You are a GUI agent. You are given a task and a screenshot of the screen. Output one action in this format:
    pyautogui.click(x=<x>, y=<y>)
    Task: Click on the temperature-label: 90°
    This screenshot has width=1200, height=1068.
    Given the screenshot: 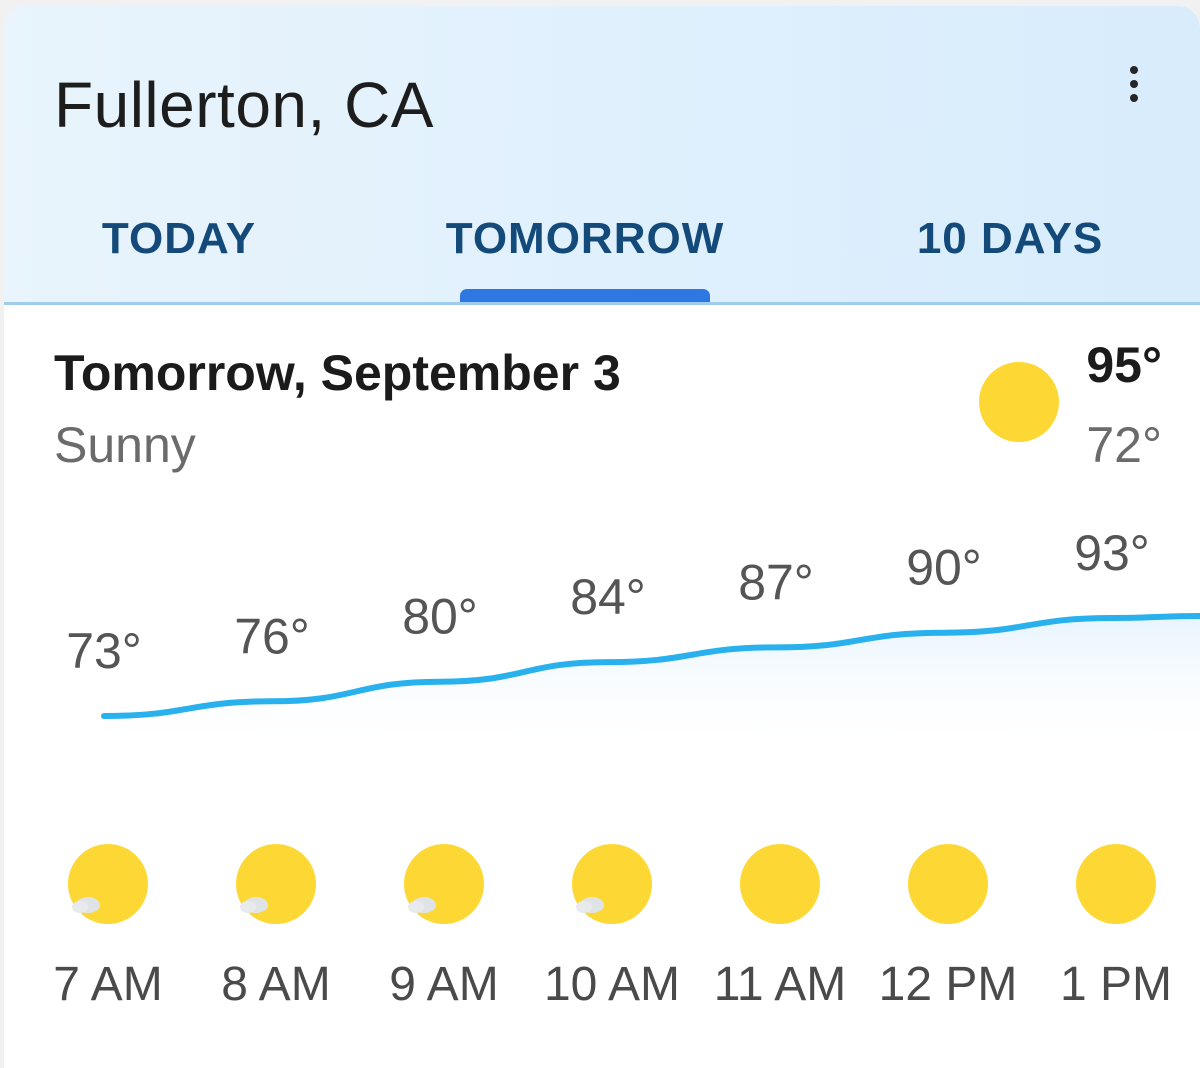 What is the action you would take?
    pyautogui.click(x=944, y=568)
    